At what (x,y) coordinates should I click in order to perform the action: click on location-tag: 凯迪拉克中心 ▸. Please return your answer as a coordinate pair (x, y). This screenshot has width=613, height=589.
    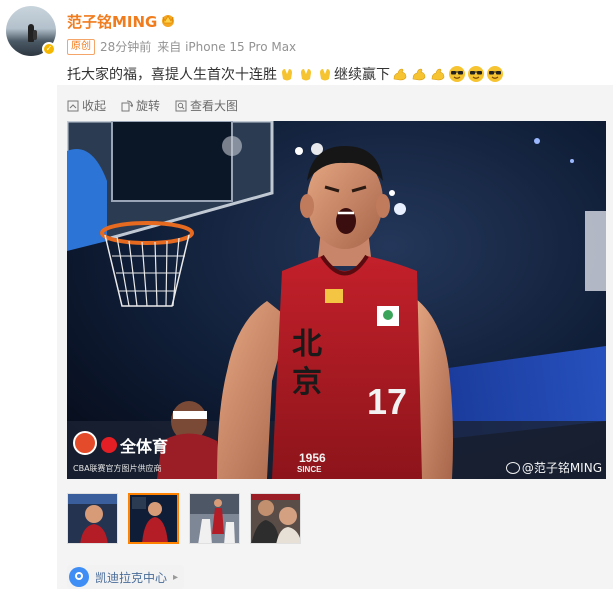
    Looking at the image, I should click on (126, 577).